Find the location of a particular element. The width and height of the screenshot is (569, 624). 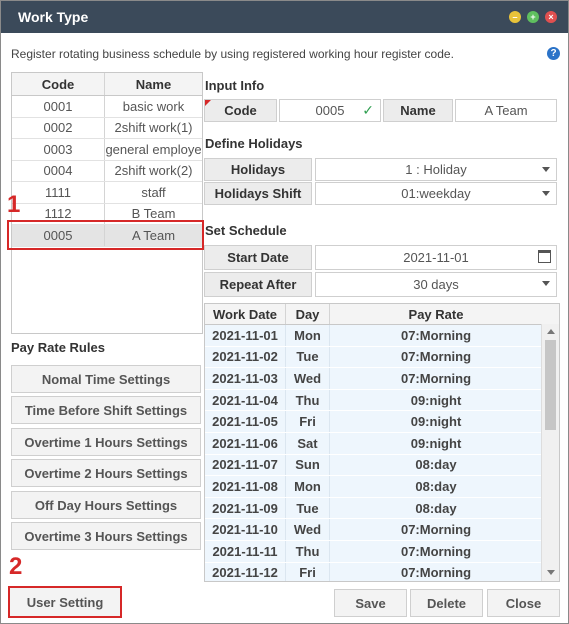

list-item-name: 2shift work(1) is located at coordinates (153, 128).